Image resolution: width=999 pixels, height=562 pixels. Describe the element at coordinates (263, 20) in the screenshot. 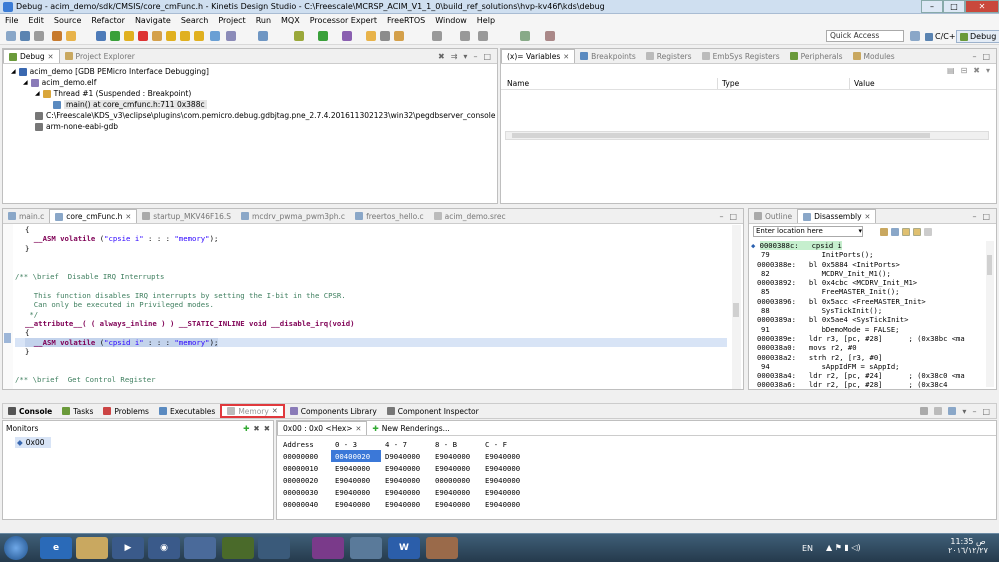

I see `menu-run: Run` at that location.